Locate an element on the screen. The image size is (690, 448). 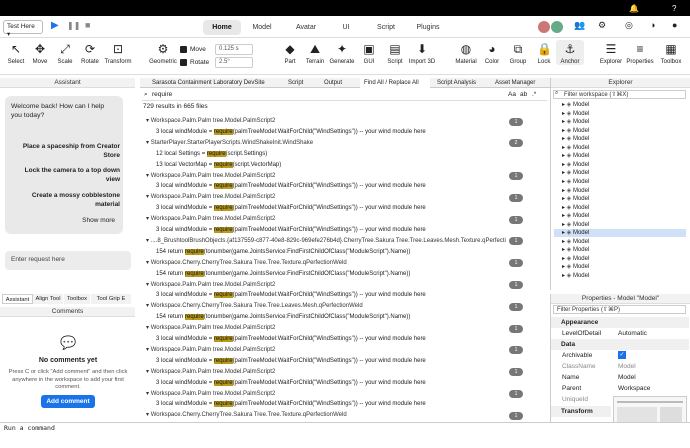
match-case-icon: Aa is located at coordinates (512, 94).